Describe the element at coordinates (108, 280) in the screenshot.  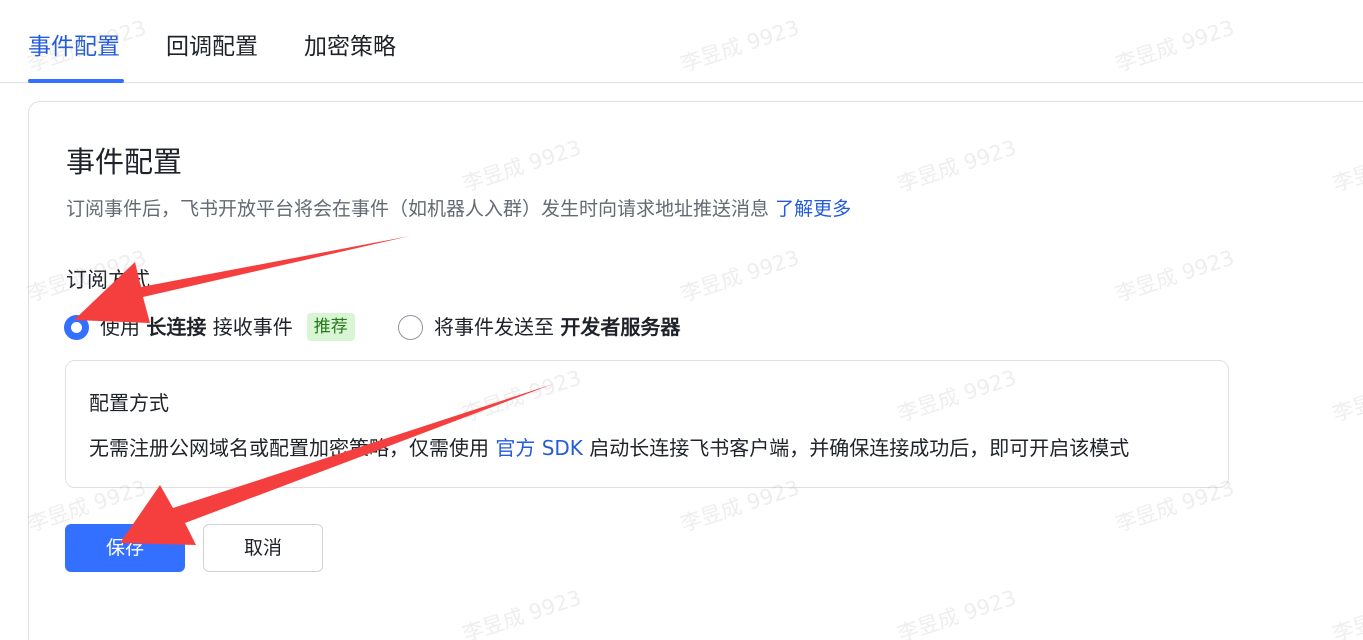
I see `subscription-method-label: 订阅方式` at that location.